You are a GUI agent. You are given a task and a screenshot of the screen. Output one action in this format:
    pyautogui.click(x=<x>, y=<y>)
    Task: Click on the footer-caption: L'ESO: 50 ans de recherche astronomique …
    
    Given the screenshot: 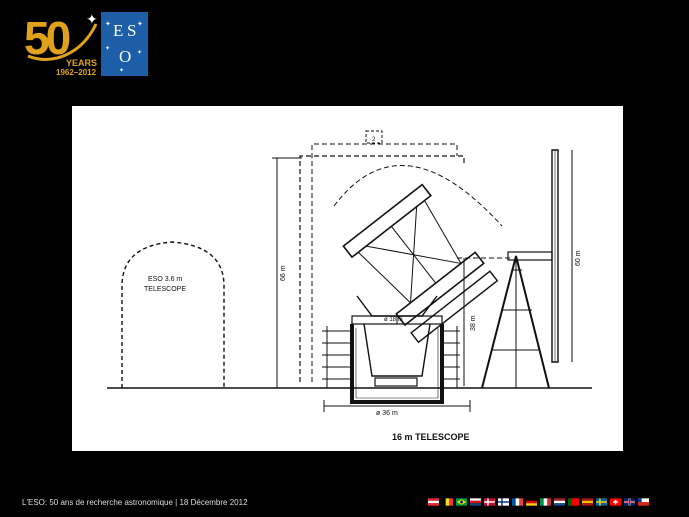 What is the action you would take?
    pyautogui.click(x=135, y=502)
    